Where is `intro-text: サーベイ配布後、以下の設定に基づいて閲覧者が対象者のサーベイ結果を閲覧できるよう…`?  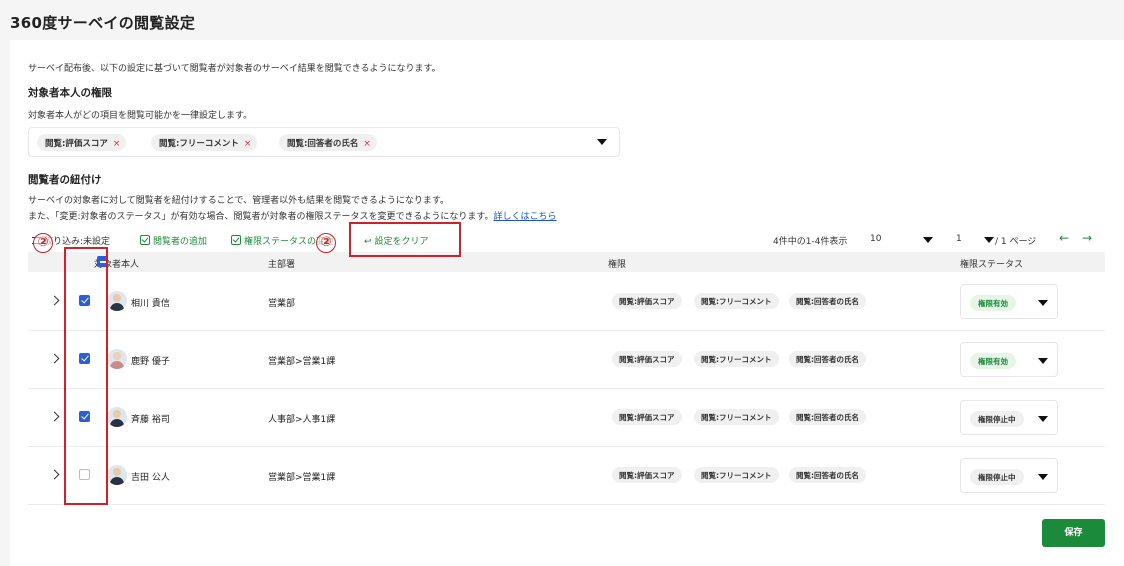 intro-text: サーベイ配布後、以下の設定に基づいて閲覧者が対象者のサーベイ結果を閲覧できるよう… is located at coordinates (234, 69).